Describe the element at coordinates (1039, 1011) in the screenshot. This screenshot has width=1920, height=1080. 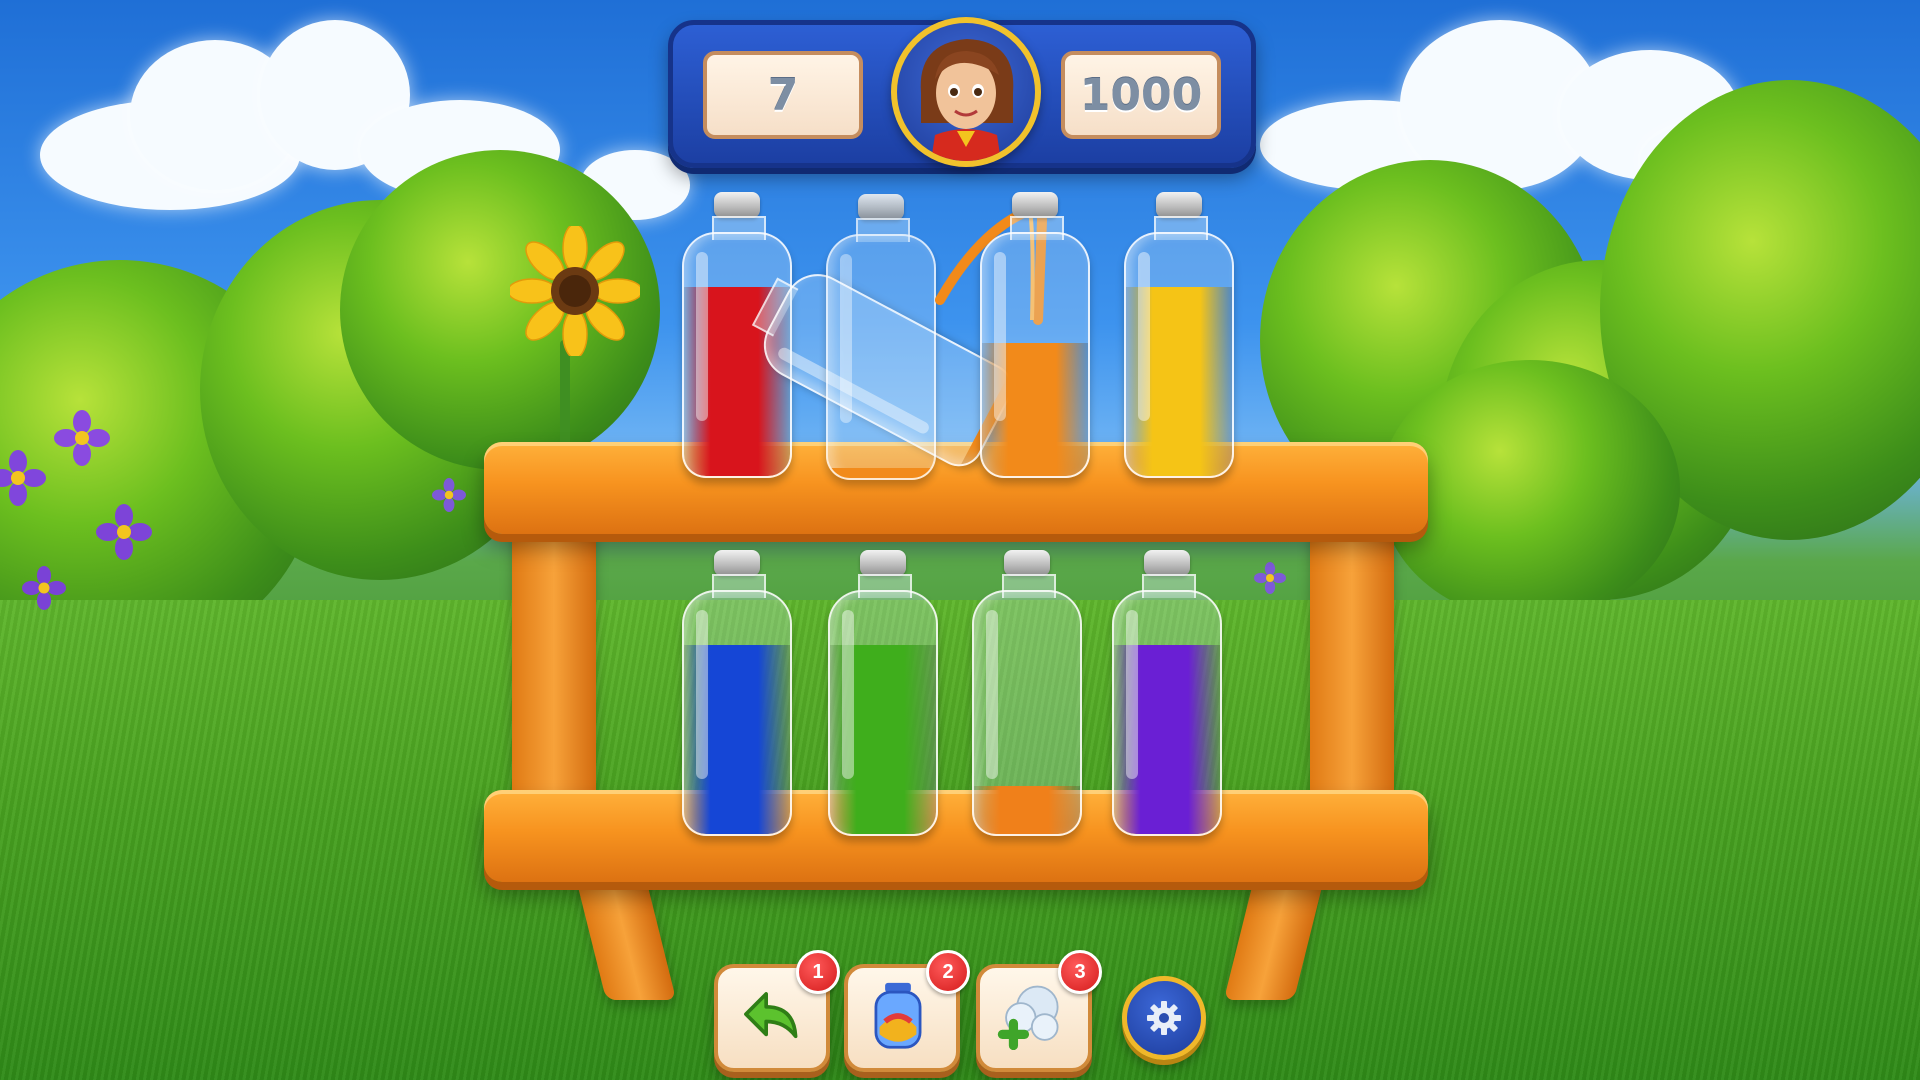
I see `shuffle-button: 3` at that location.